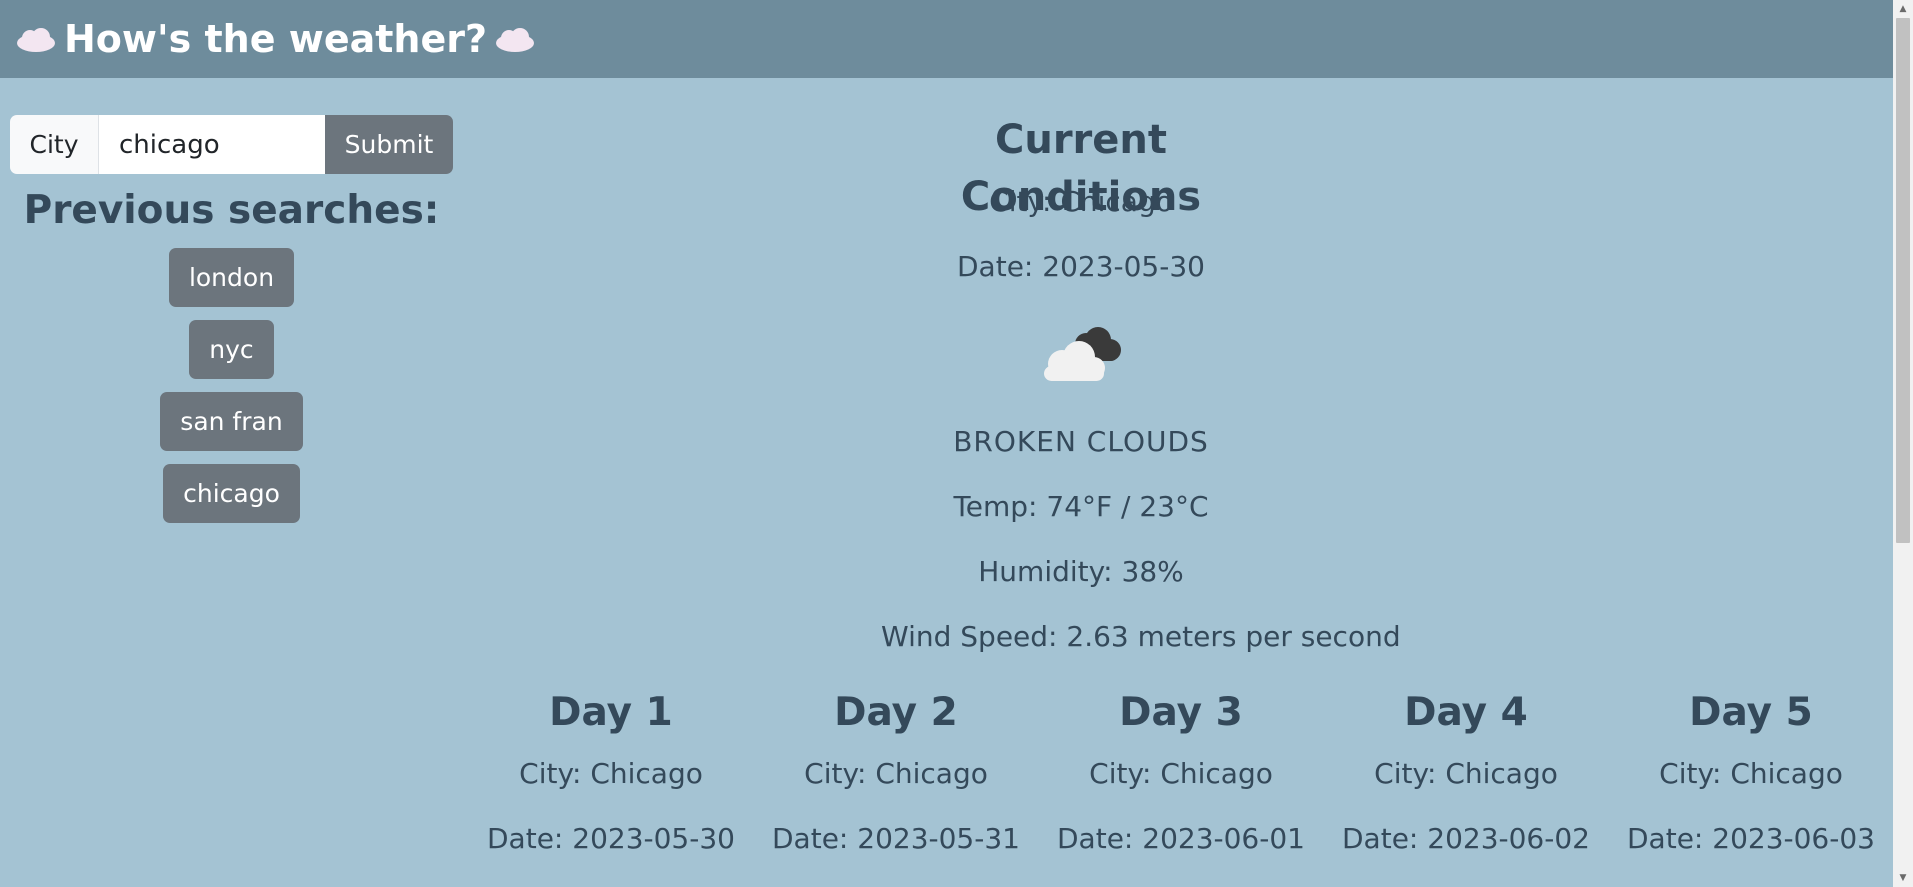 The image size is (1913, 887). I want to click on city-search-form: City Submit, so click(231, 144).